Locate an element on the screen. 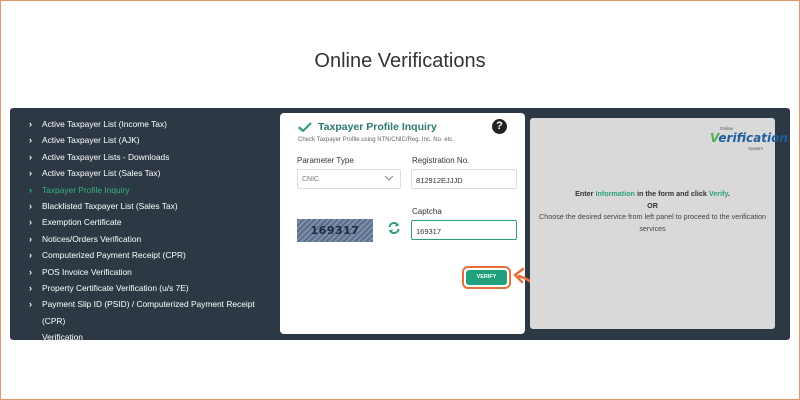 The height and width of the screenshot is (400, 800). captcha-label: Captcha is located at coordinates (427, 211).